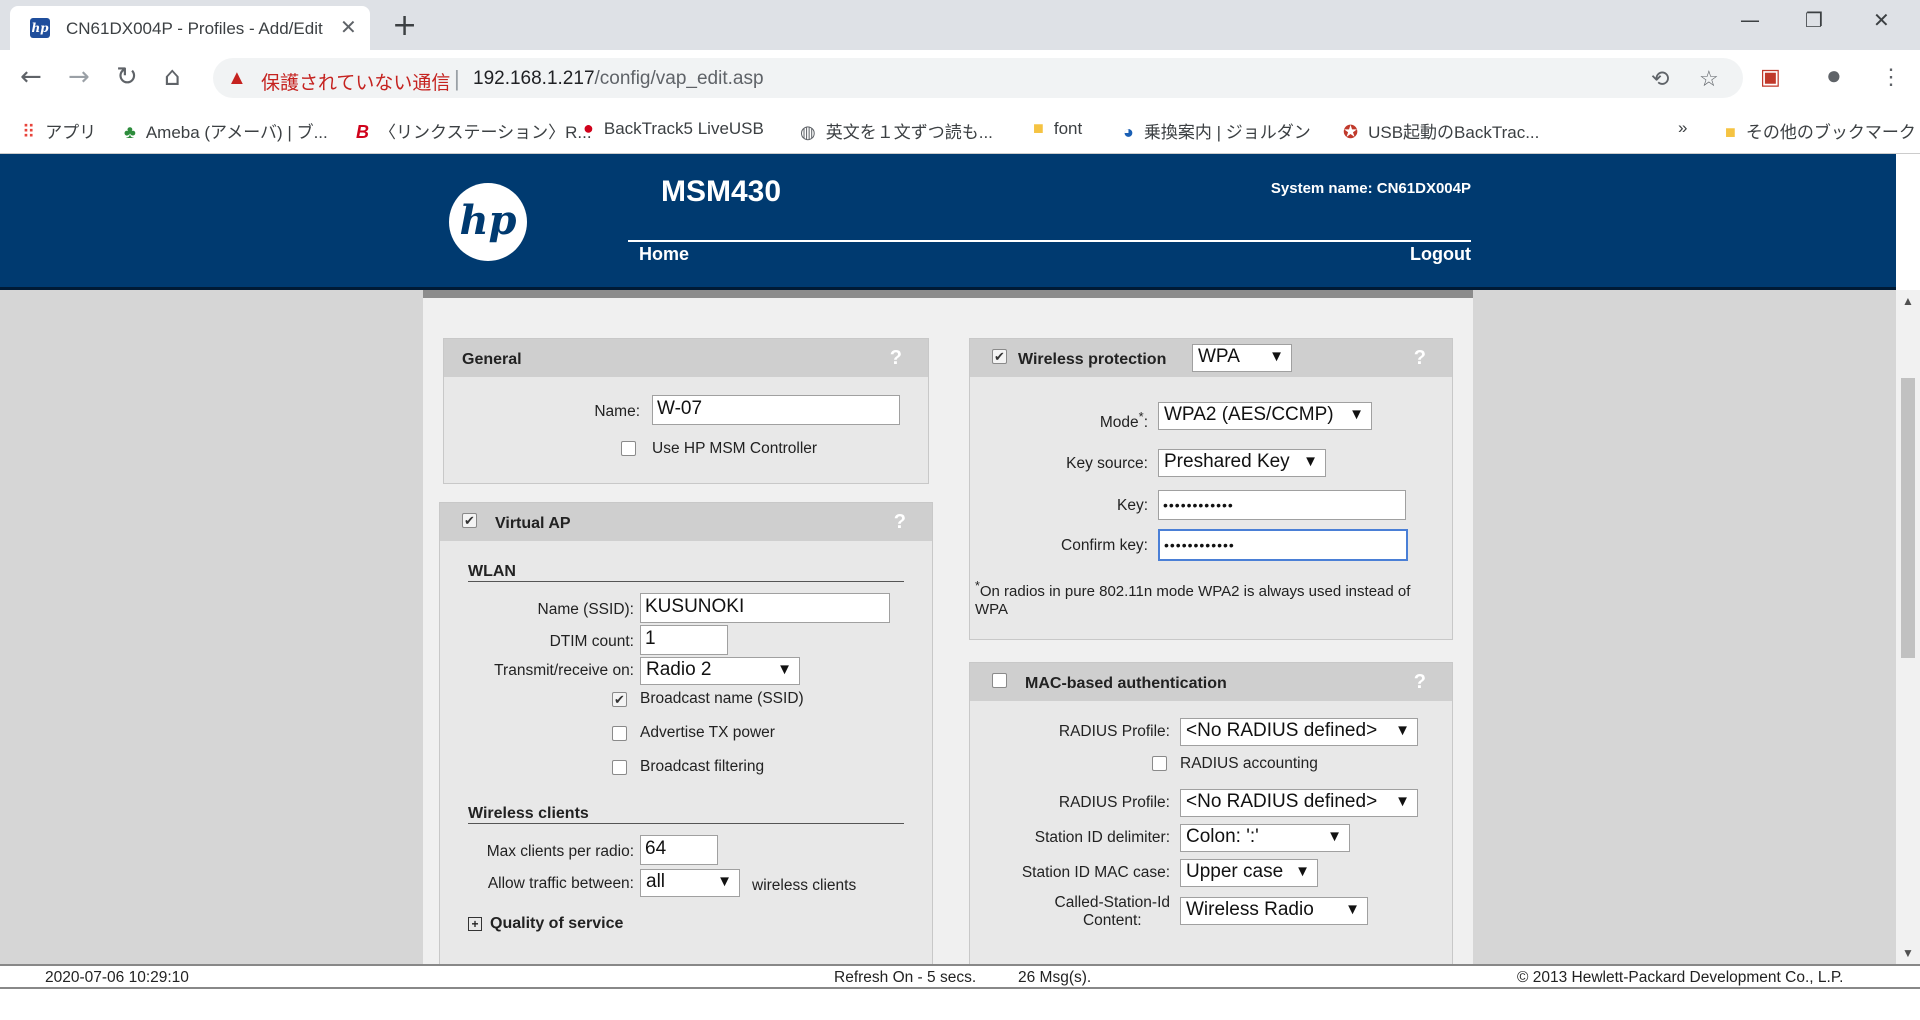  Describe the element at coordinates (1114, 802) in the screenshot. I see `radius-profile2-label: RADIUS Profile:` at that location.